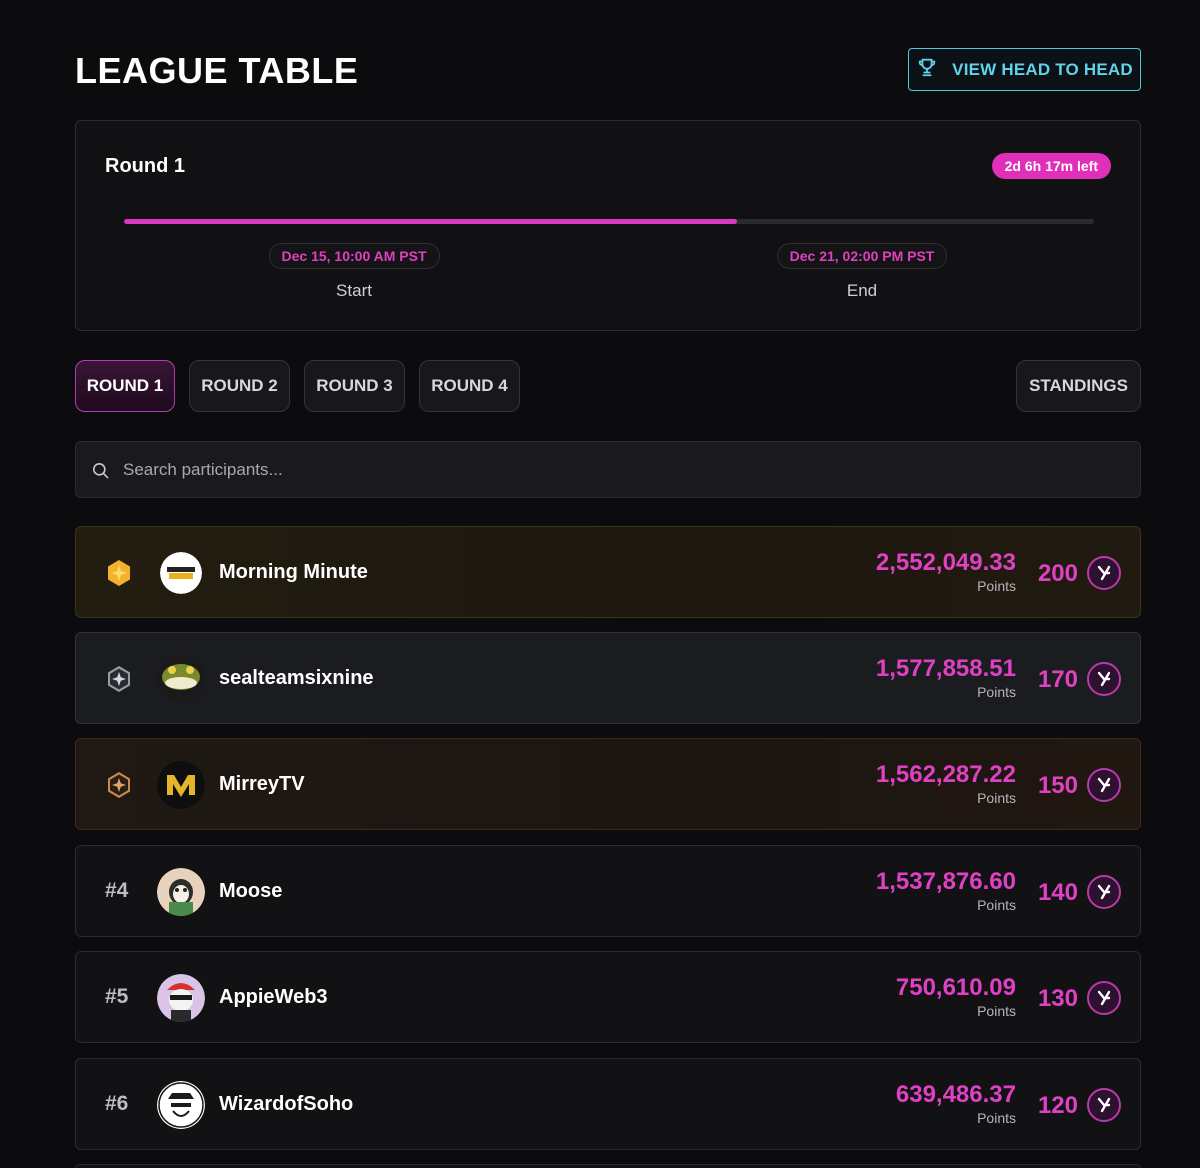 Image resolution: width=1200 pixels, height=1168 pixels. I want to click on rank-number: #5, so click(117, 996).